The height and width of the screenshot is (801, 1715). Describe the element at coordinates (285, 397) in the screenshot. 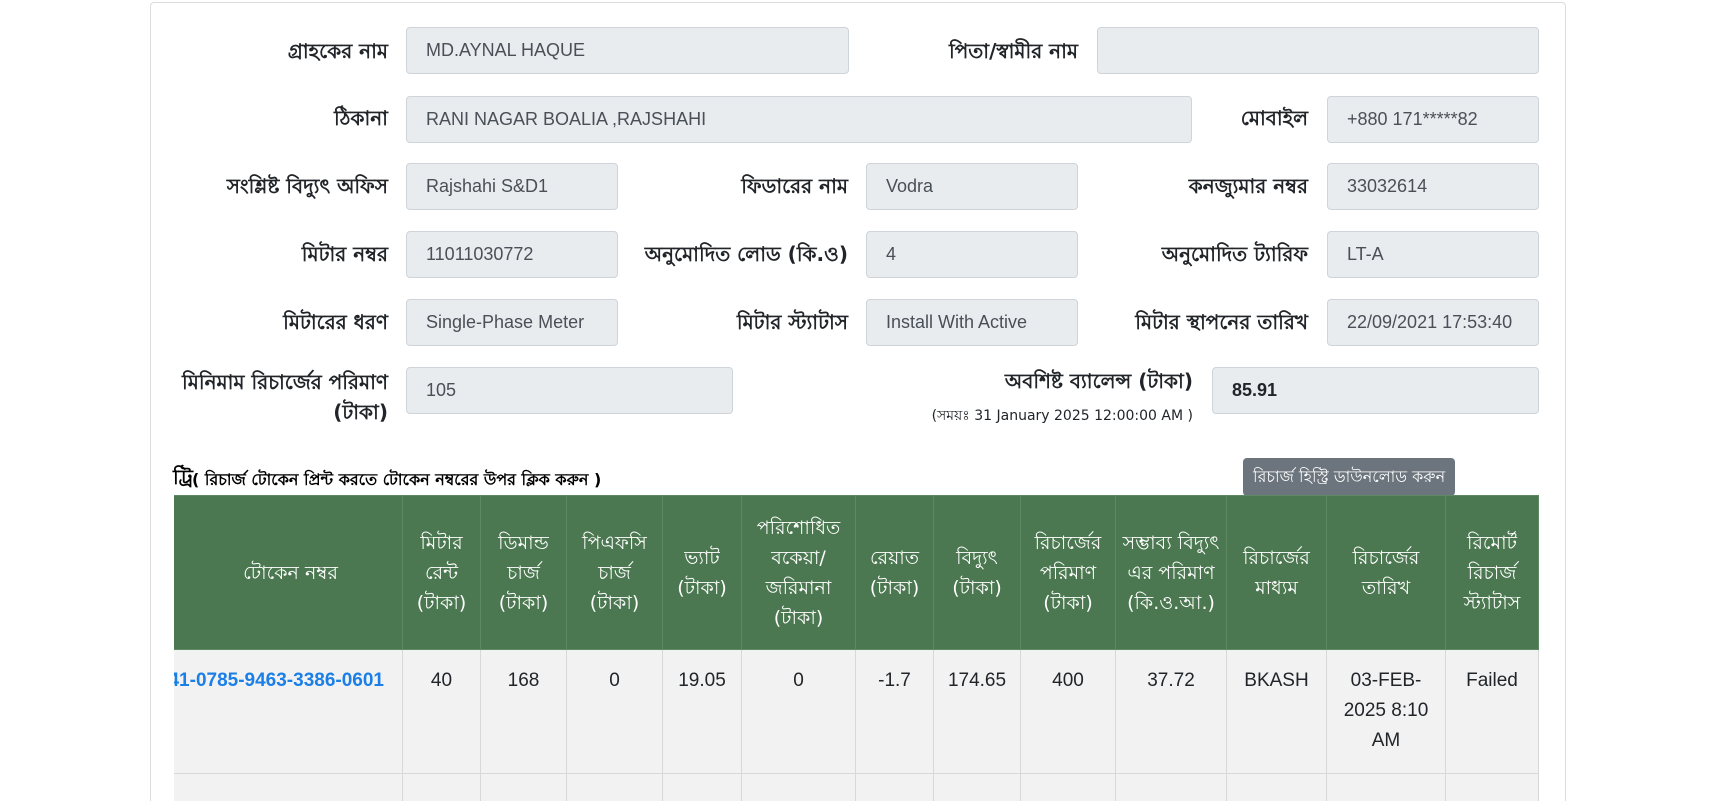

I see `min-recharge-label: মিনিমাম রিচার্জের পরিমাণ (টাকা)` at that location.